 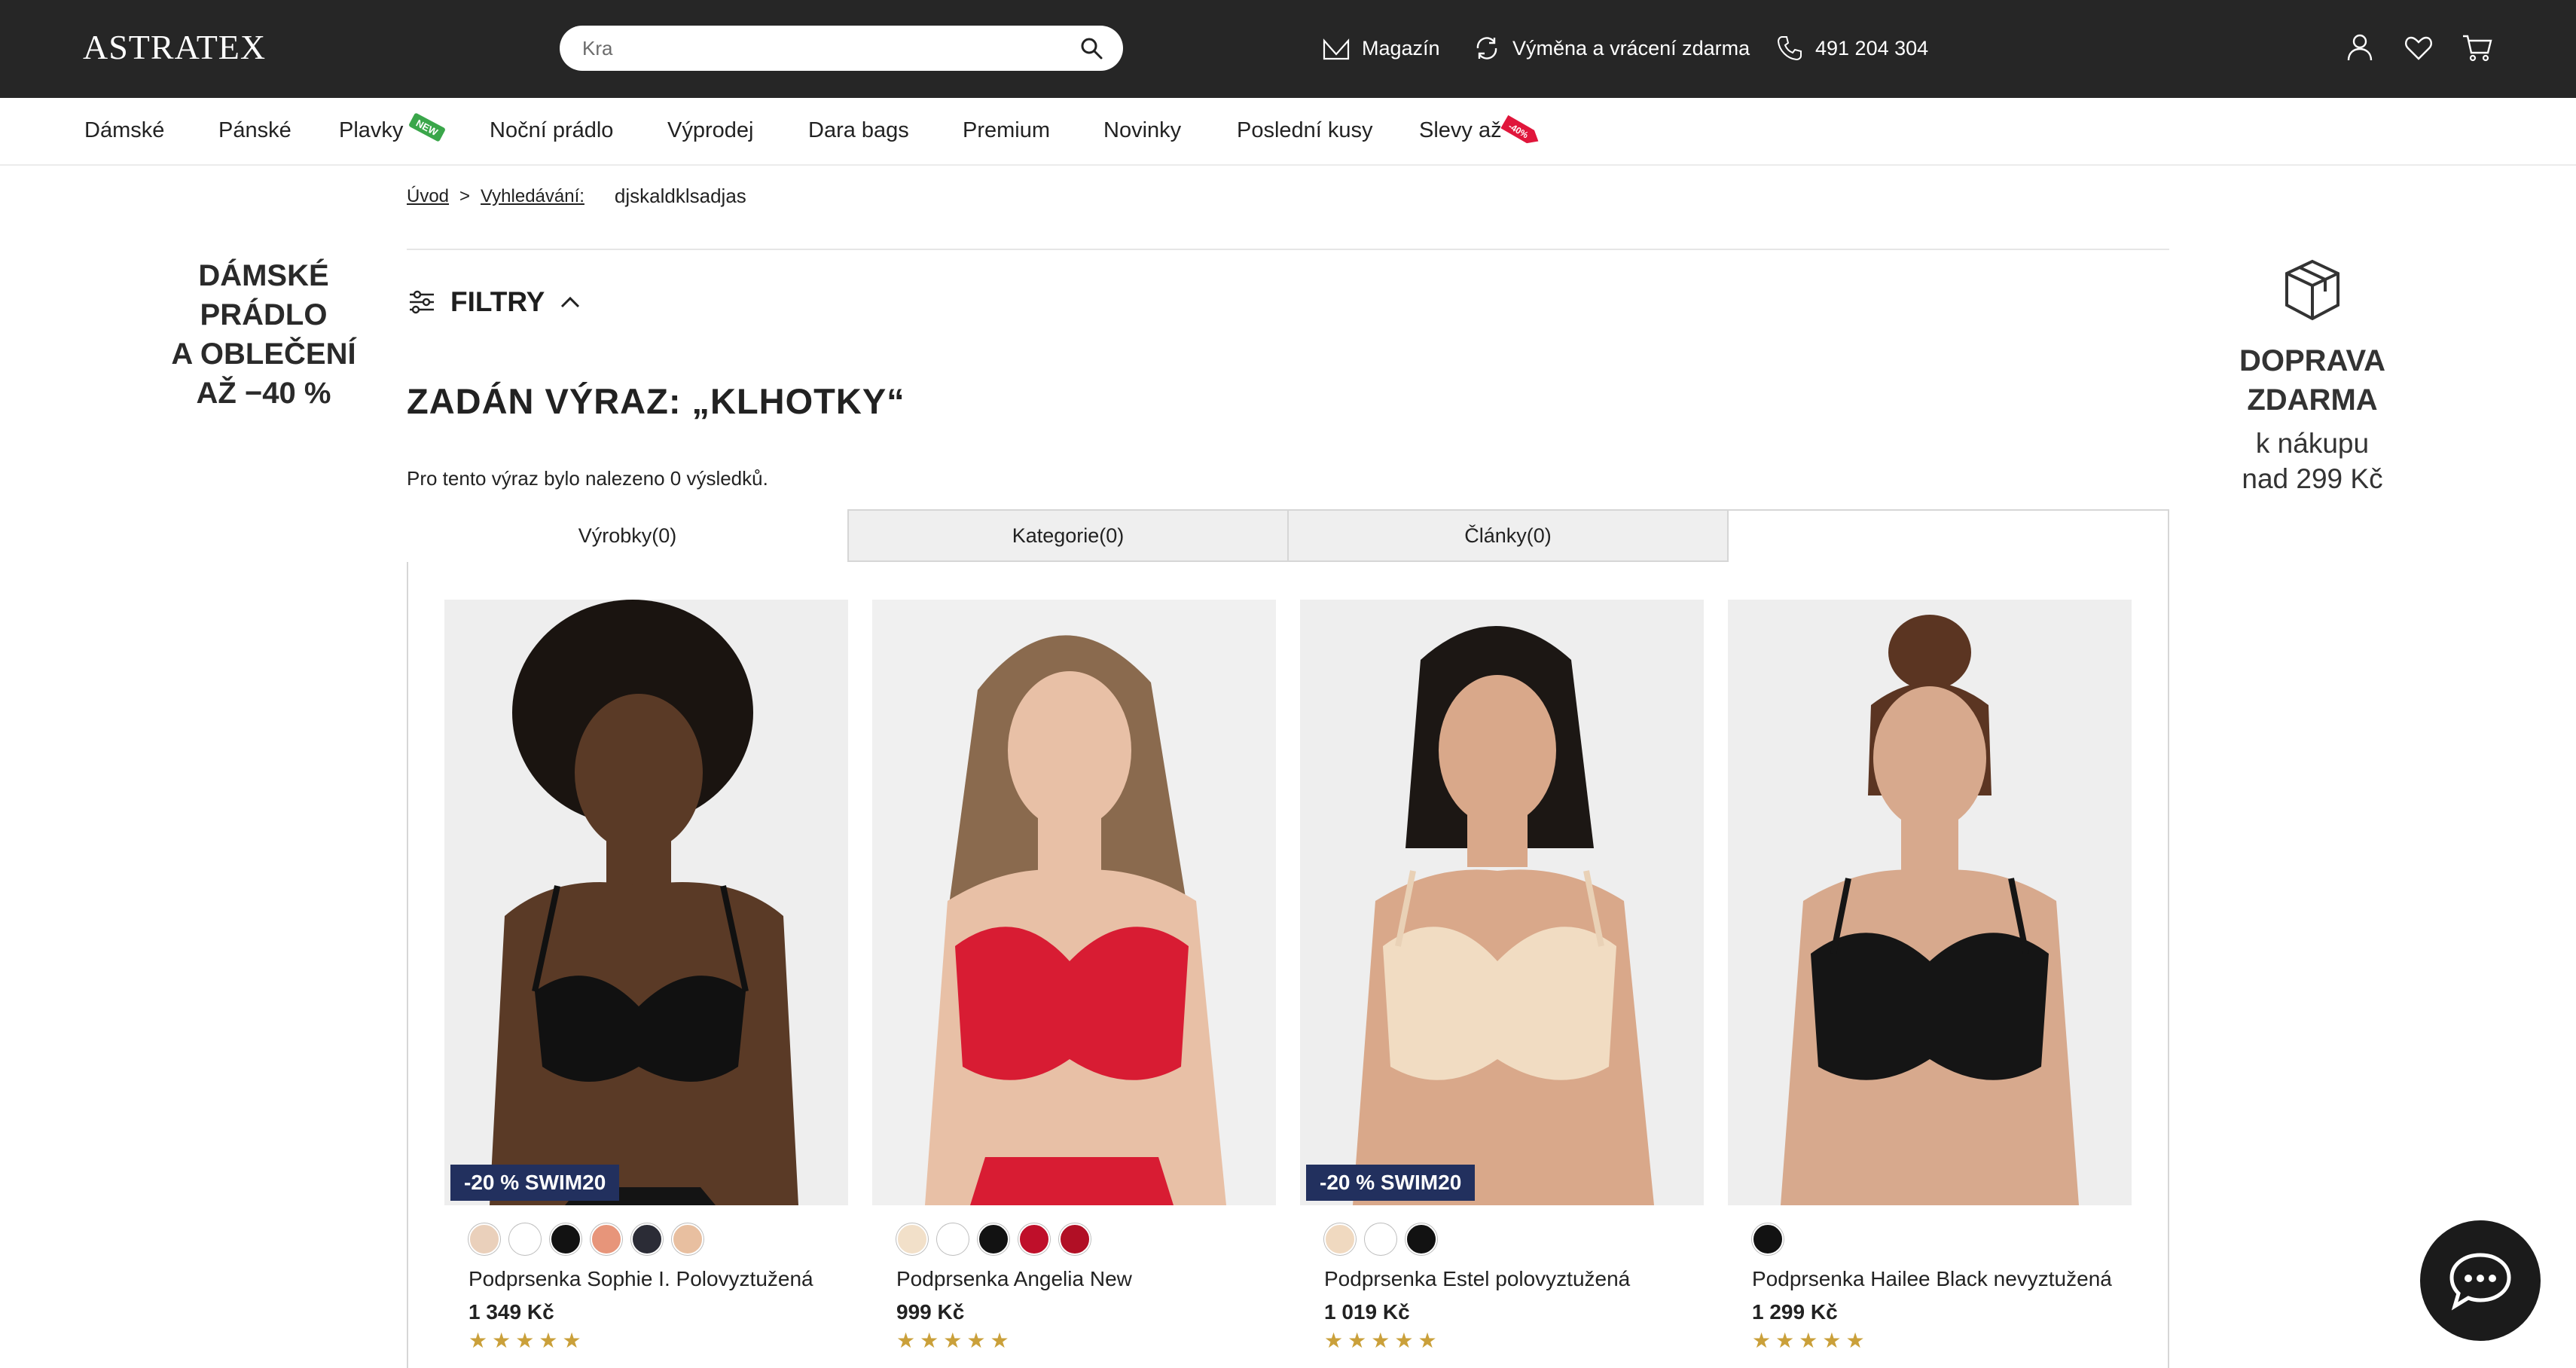 What do you see at coordinates (512, 1312) in the screenshot?
I see `product-price: 1 349 Kč` at bounding box center [512, 1312].